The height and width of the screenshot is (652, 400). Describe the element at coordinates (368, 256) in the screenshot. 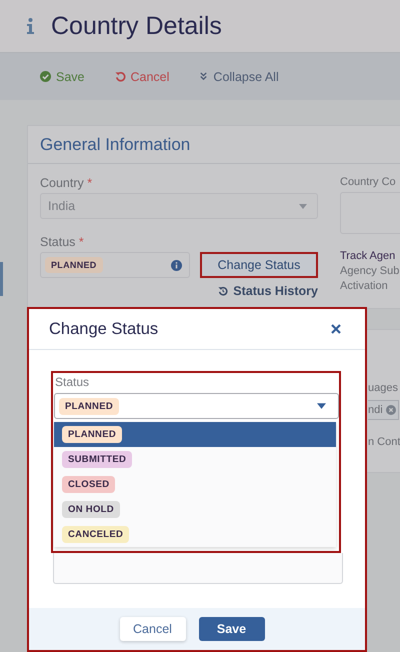

I see `field-label: Track Agen` at that location.